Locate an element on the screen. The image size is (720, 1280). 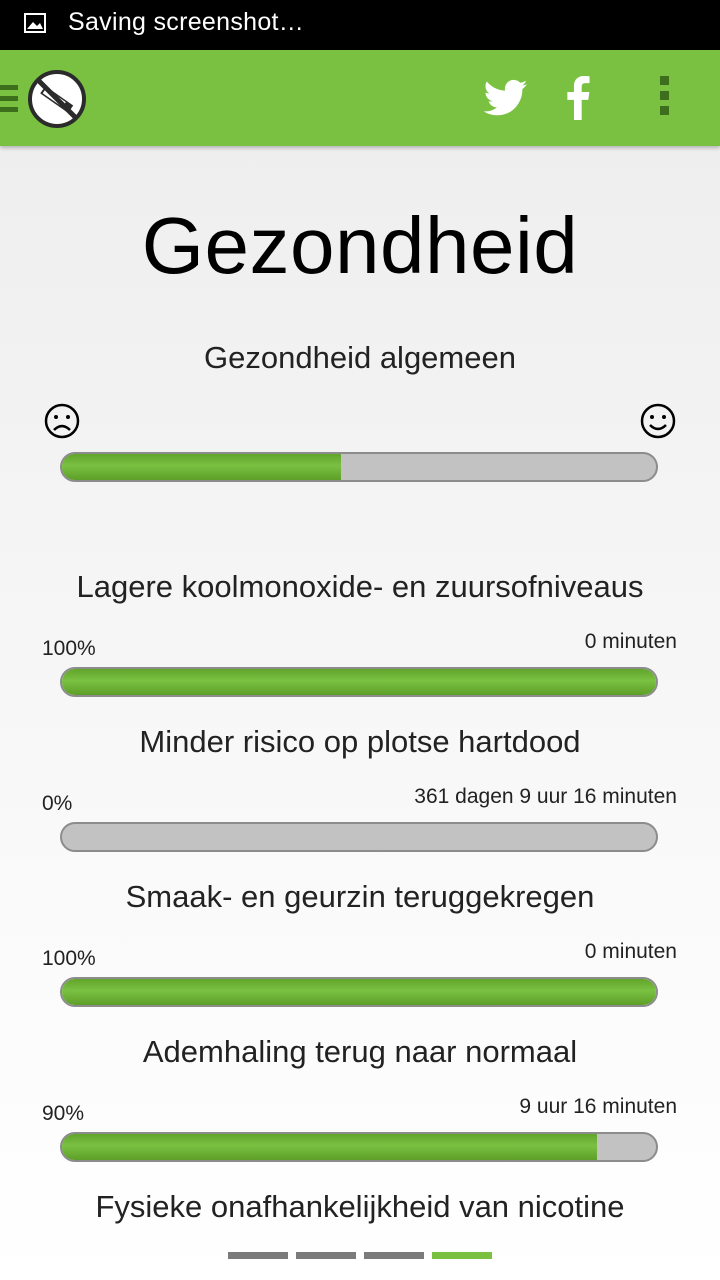
milestone-title: Ademhaling terug naar normaal is located at coordinates (360, 1051).